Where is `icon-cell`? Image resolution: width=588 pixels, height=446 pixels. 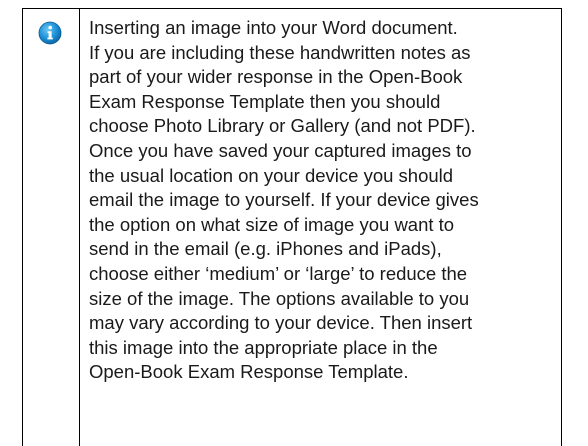
icon-cell is located at coordinates (51, 227).